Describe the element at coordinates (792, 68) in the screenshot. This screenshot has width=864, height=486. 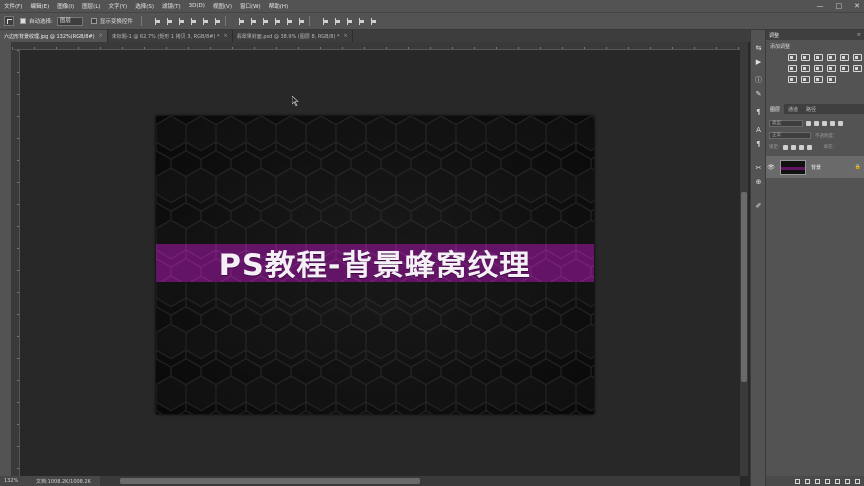
I see `color-balance-icon` at that location.